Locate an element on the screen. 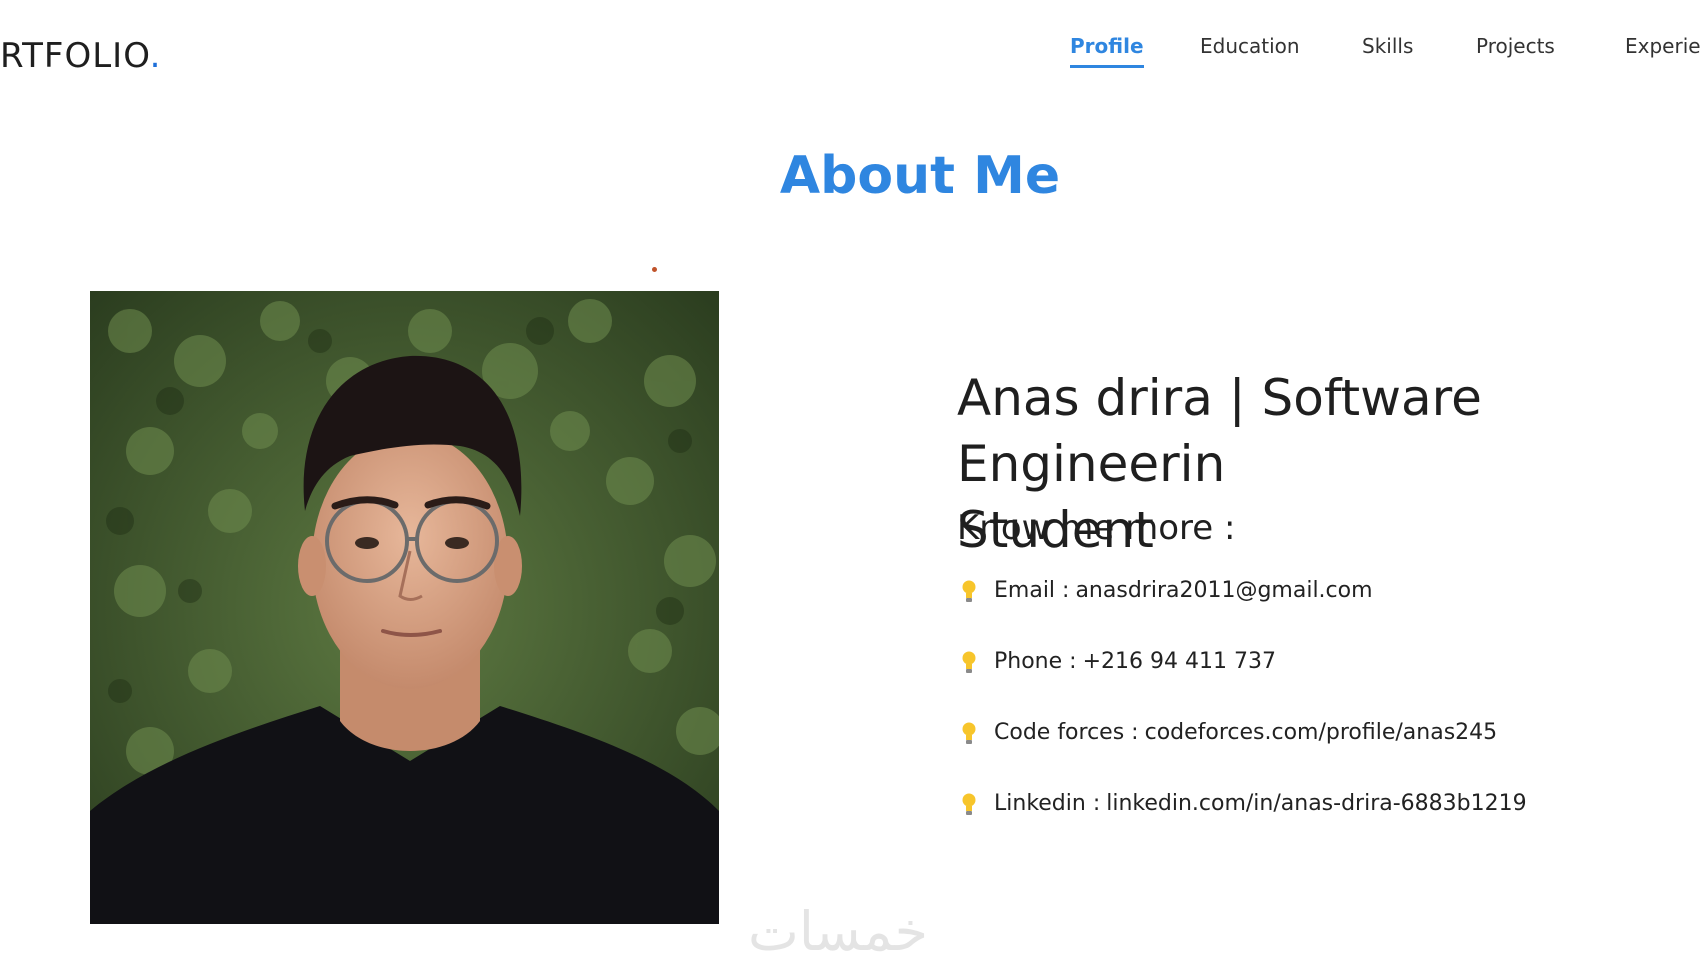 The height and width of the screenshot is (970, 1700). nav-item-projects: Projects is located at coordinates (1515, 49).